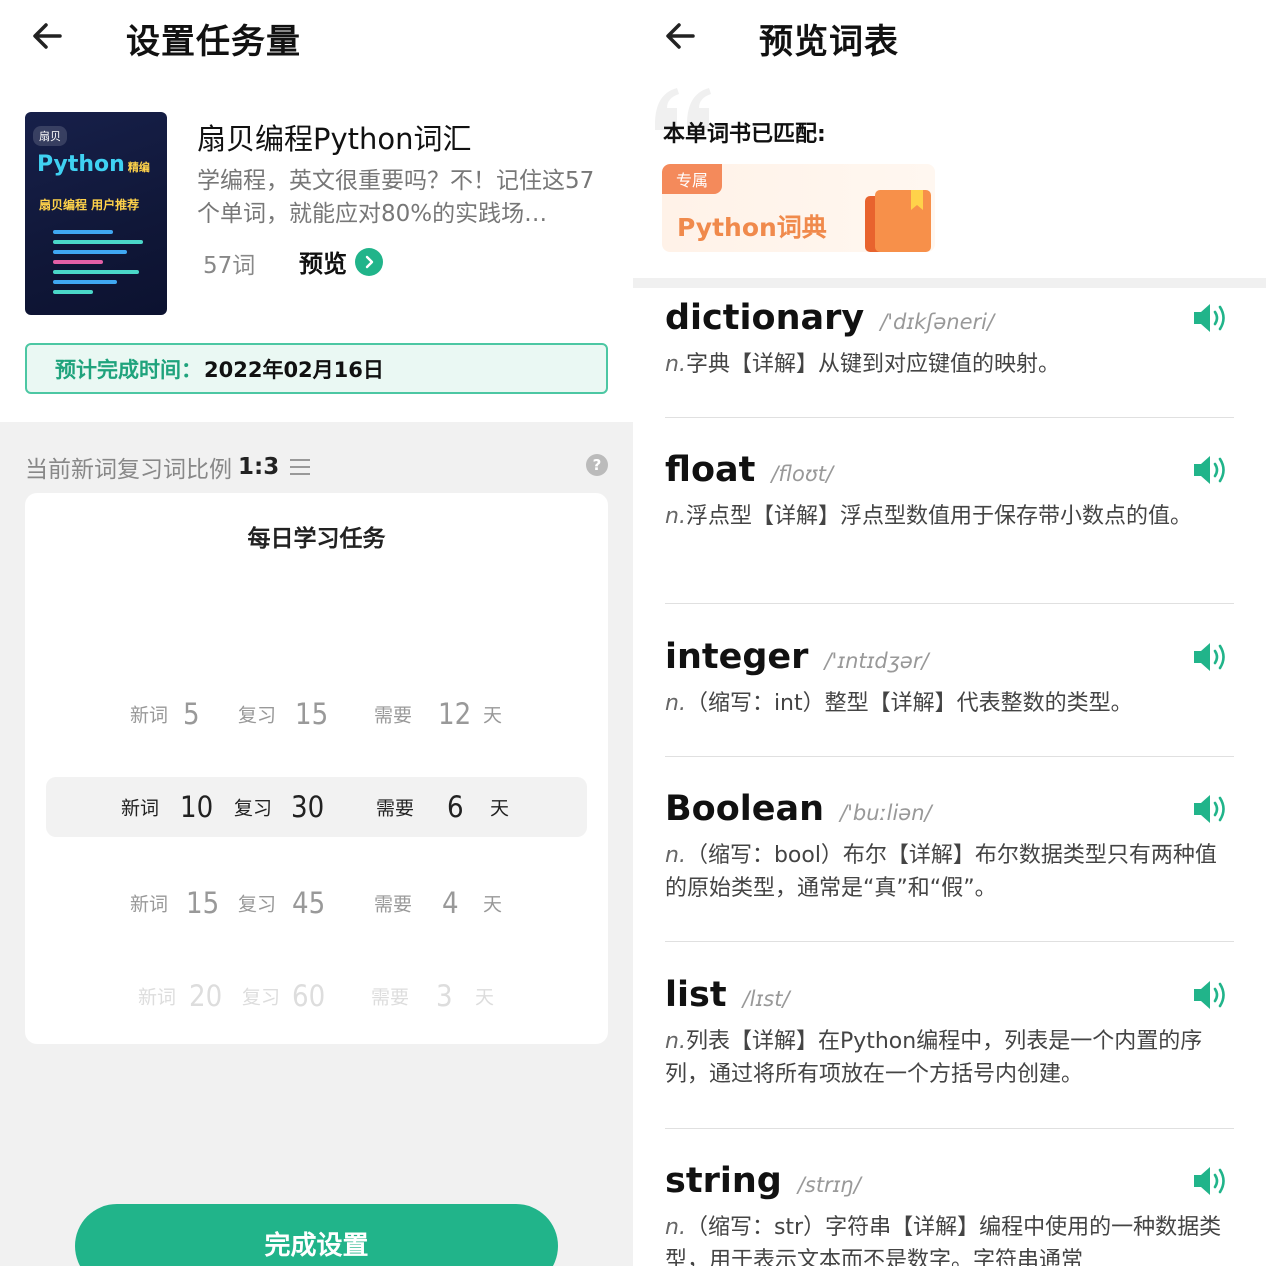 Image resolution: width=1266 pixels, height=1266 pixels. What do you see at coordinates (949, 38) in the screenshot?
I see `preview-header: 预览词表` at bounding box center [949, 38].